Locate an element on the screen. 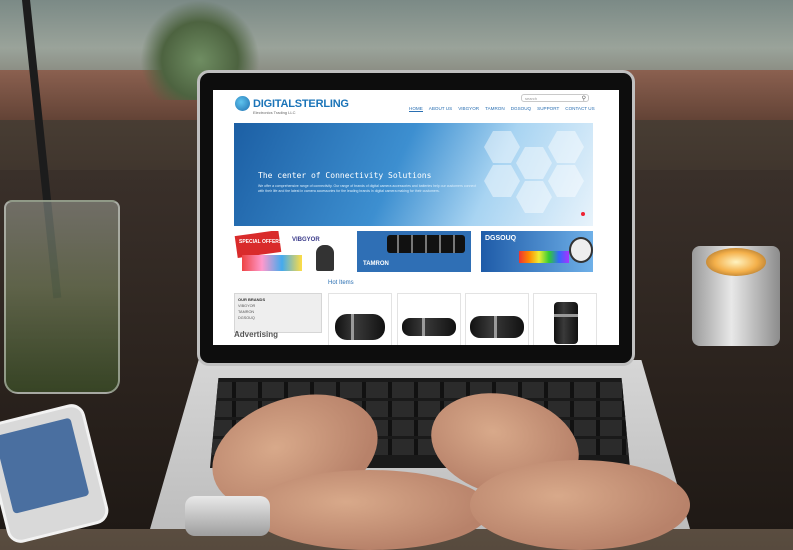 The width and height of the screenshot is (793, 550). hot-items-title: Hot Items is located at coordinates (341, 283).